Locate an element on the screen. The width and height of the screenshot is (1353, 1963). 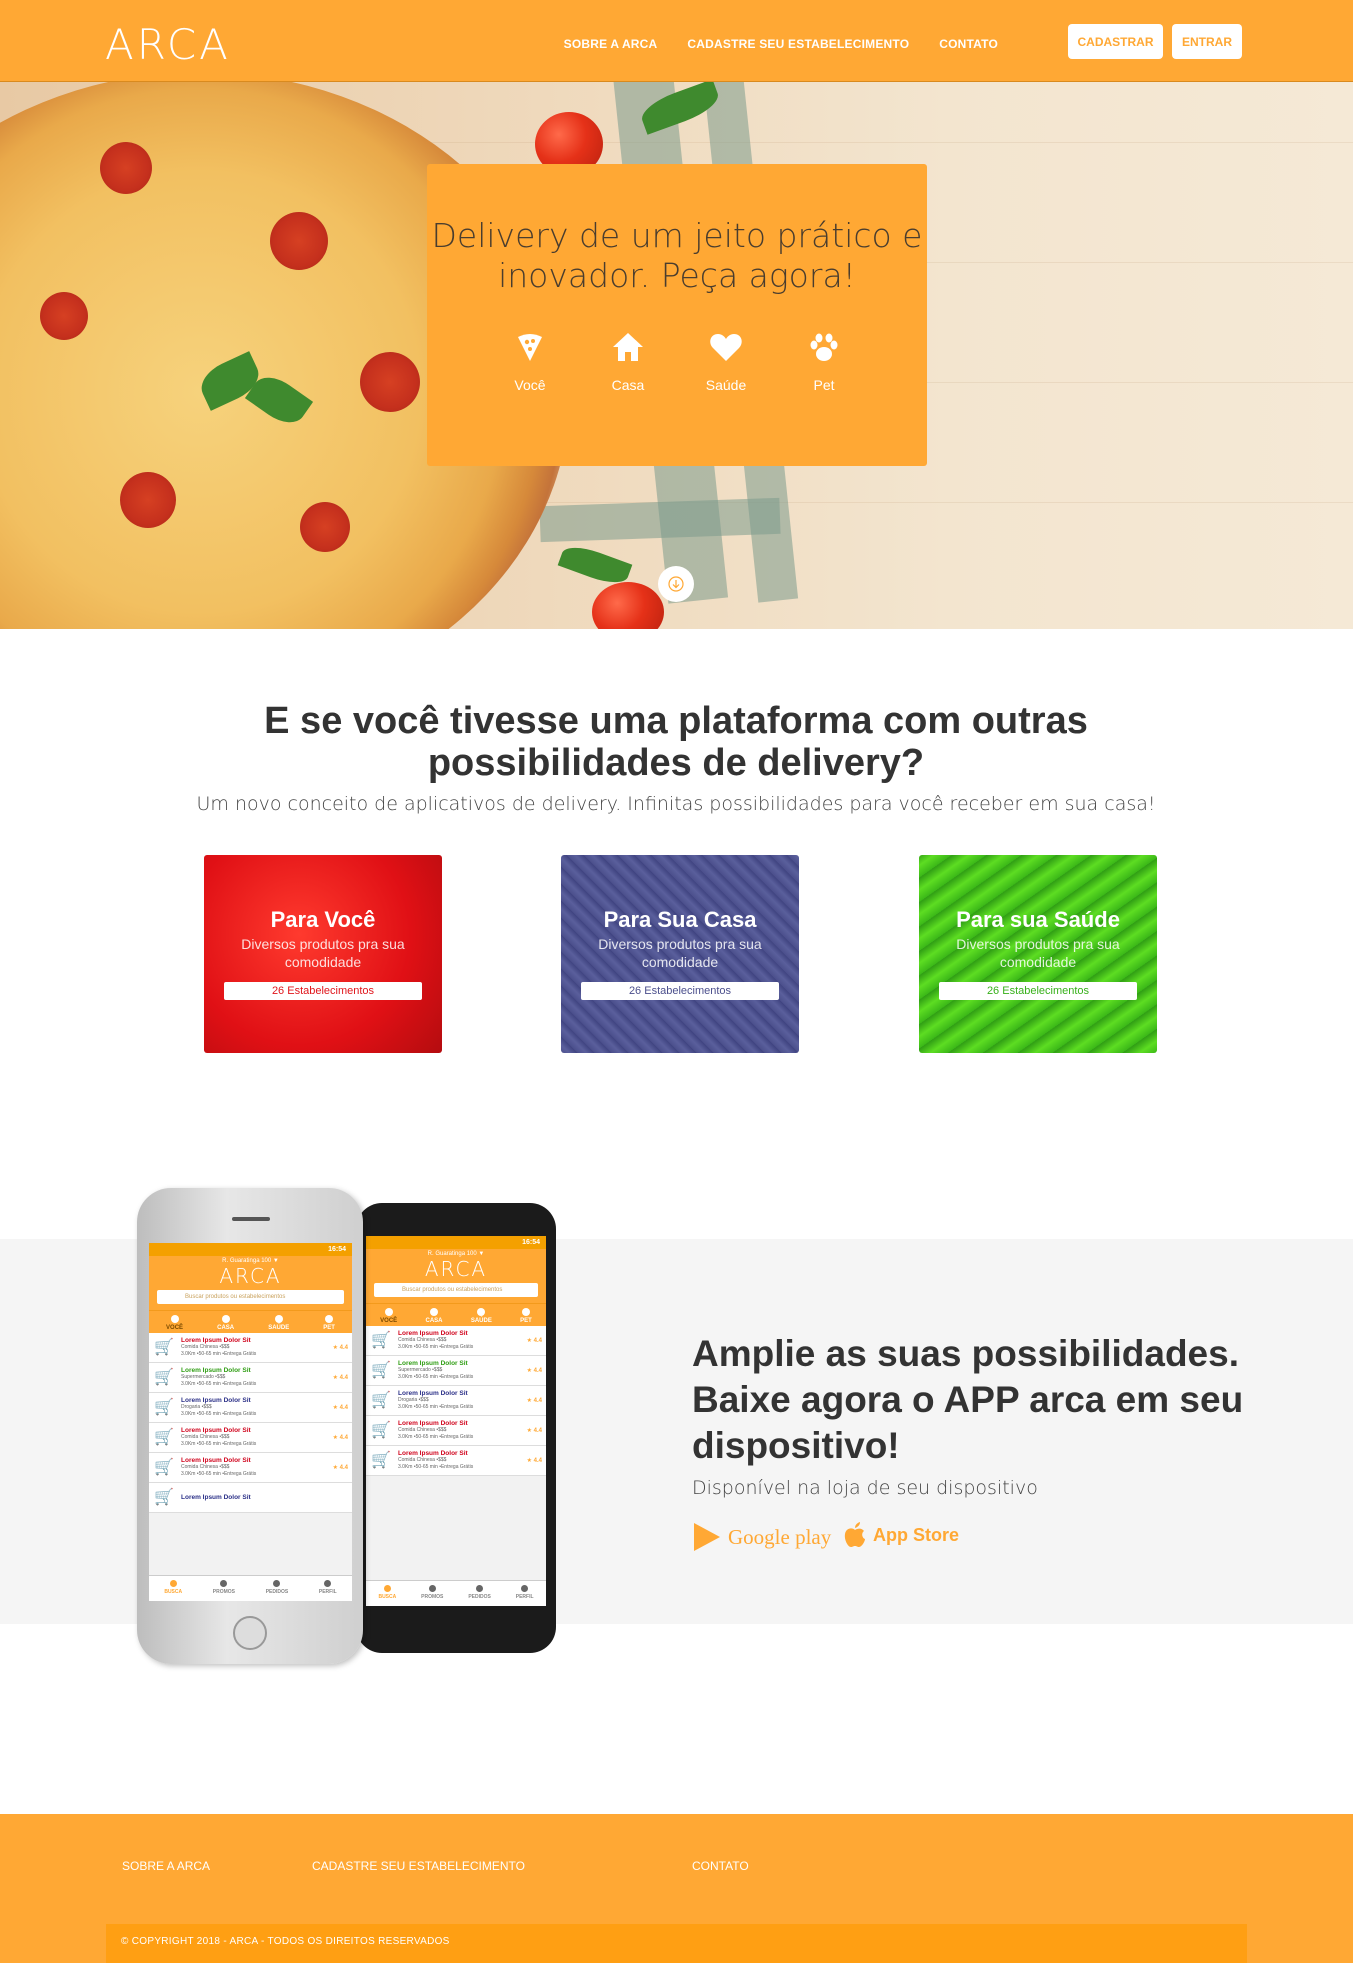
nav-link-contato: CONTATO is located at coordinates (968, 44).